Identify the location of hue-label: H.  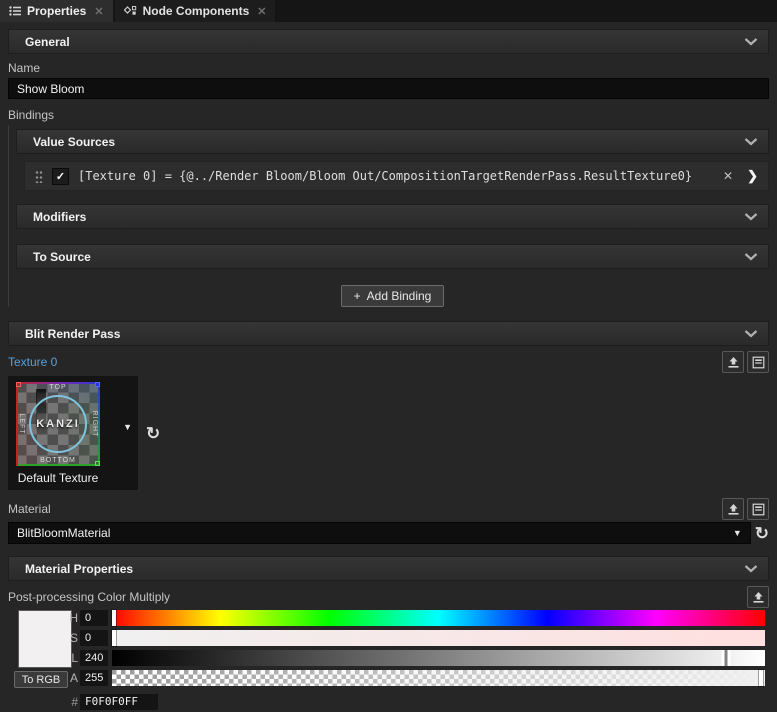
(73, 618).